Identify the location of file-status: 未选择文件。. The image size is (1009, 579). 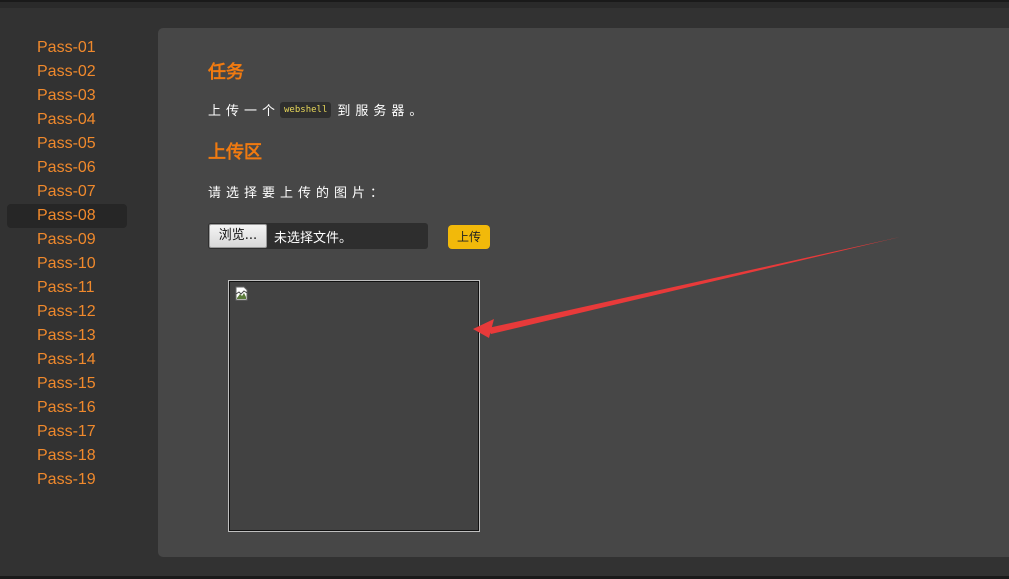
(313, 238).